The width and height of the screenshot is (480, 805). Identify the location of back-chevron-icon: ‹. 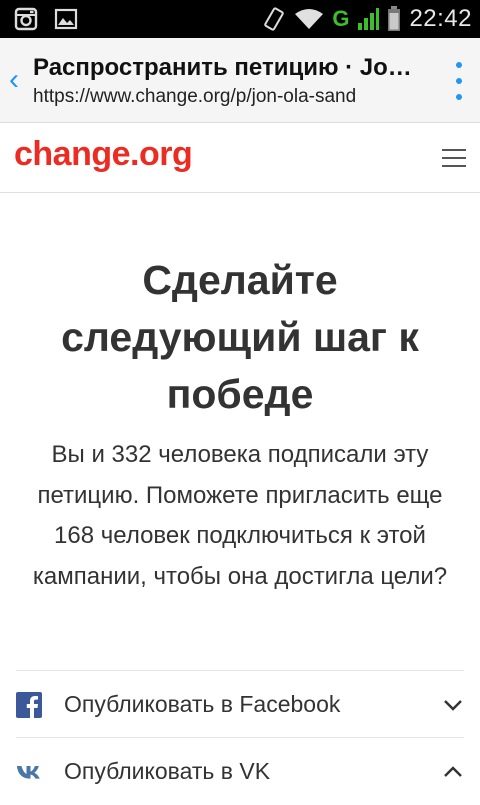
(14, 80).